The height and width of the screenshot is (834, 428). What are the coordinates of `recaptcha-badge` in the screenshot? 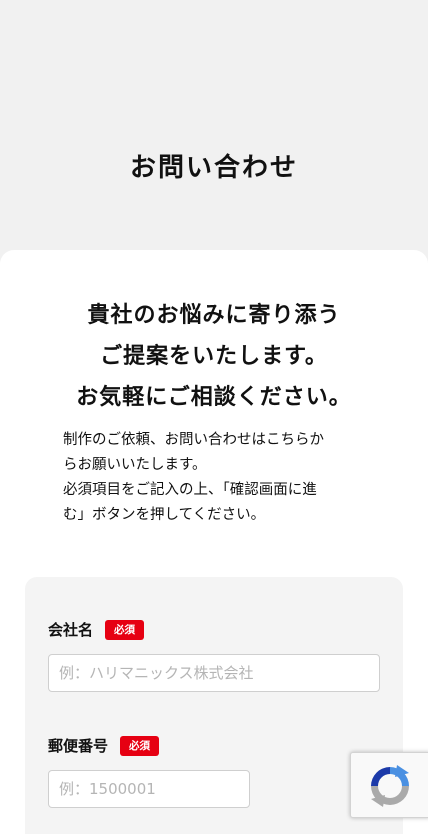 It's located at (389, 785).